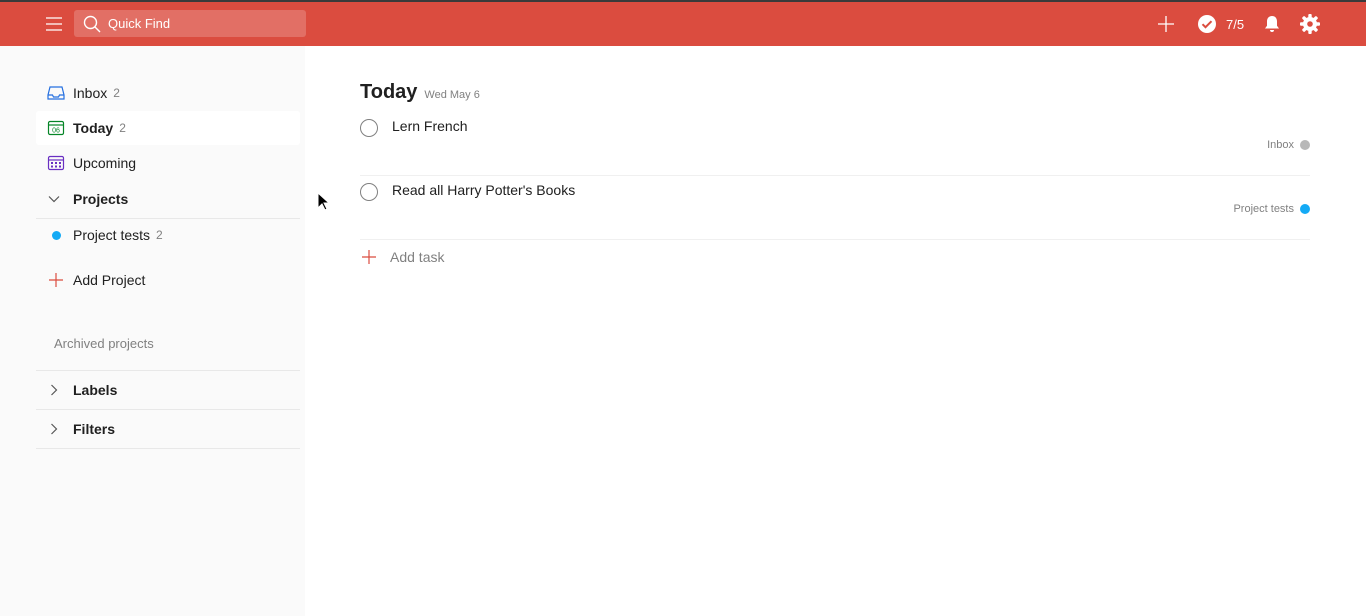  What do you see at coordinates (1272, 24) in the screenshot?
I see `bell-icon` at bounding box center [1272, 24].